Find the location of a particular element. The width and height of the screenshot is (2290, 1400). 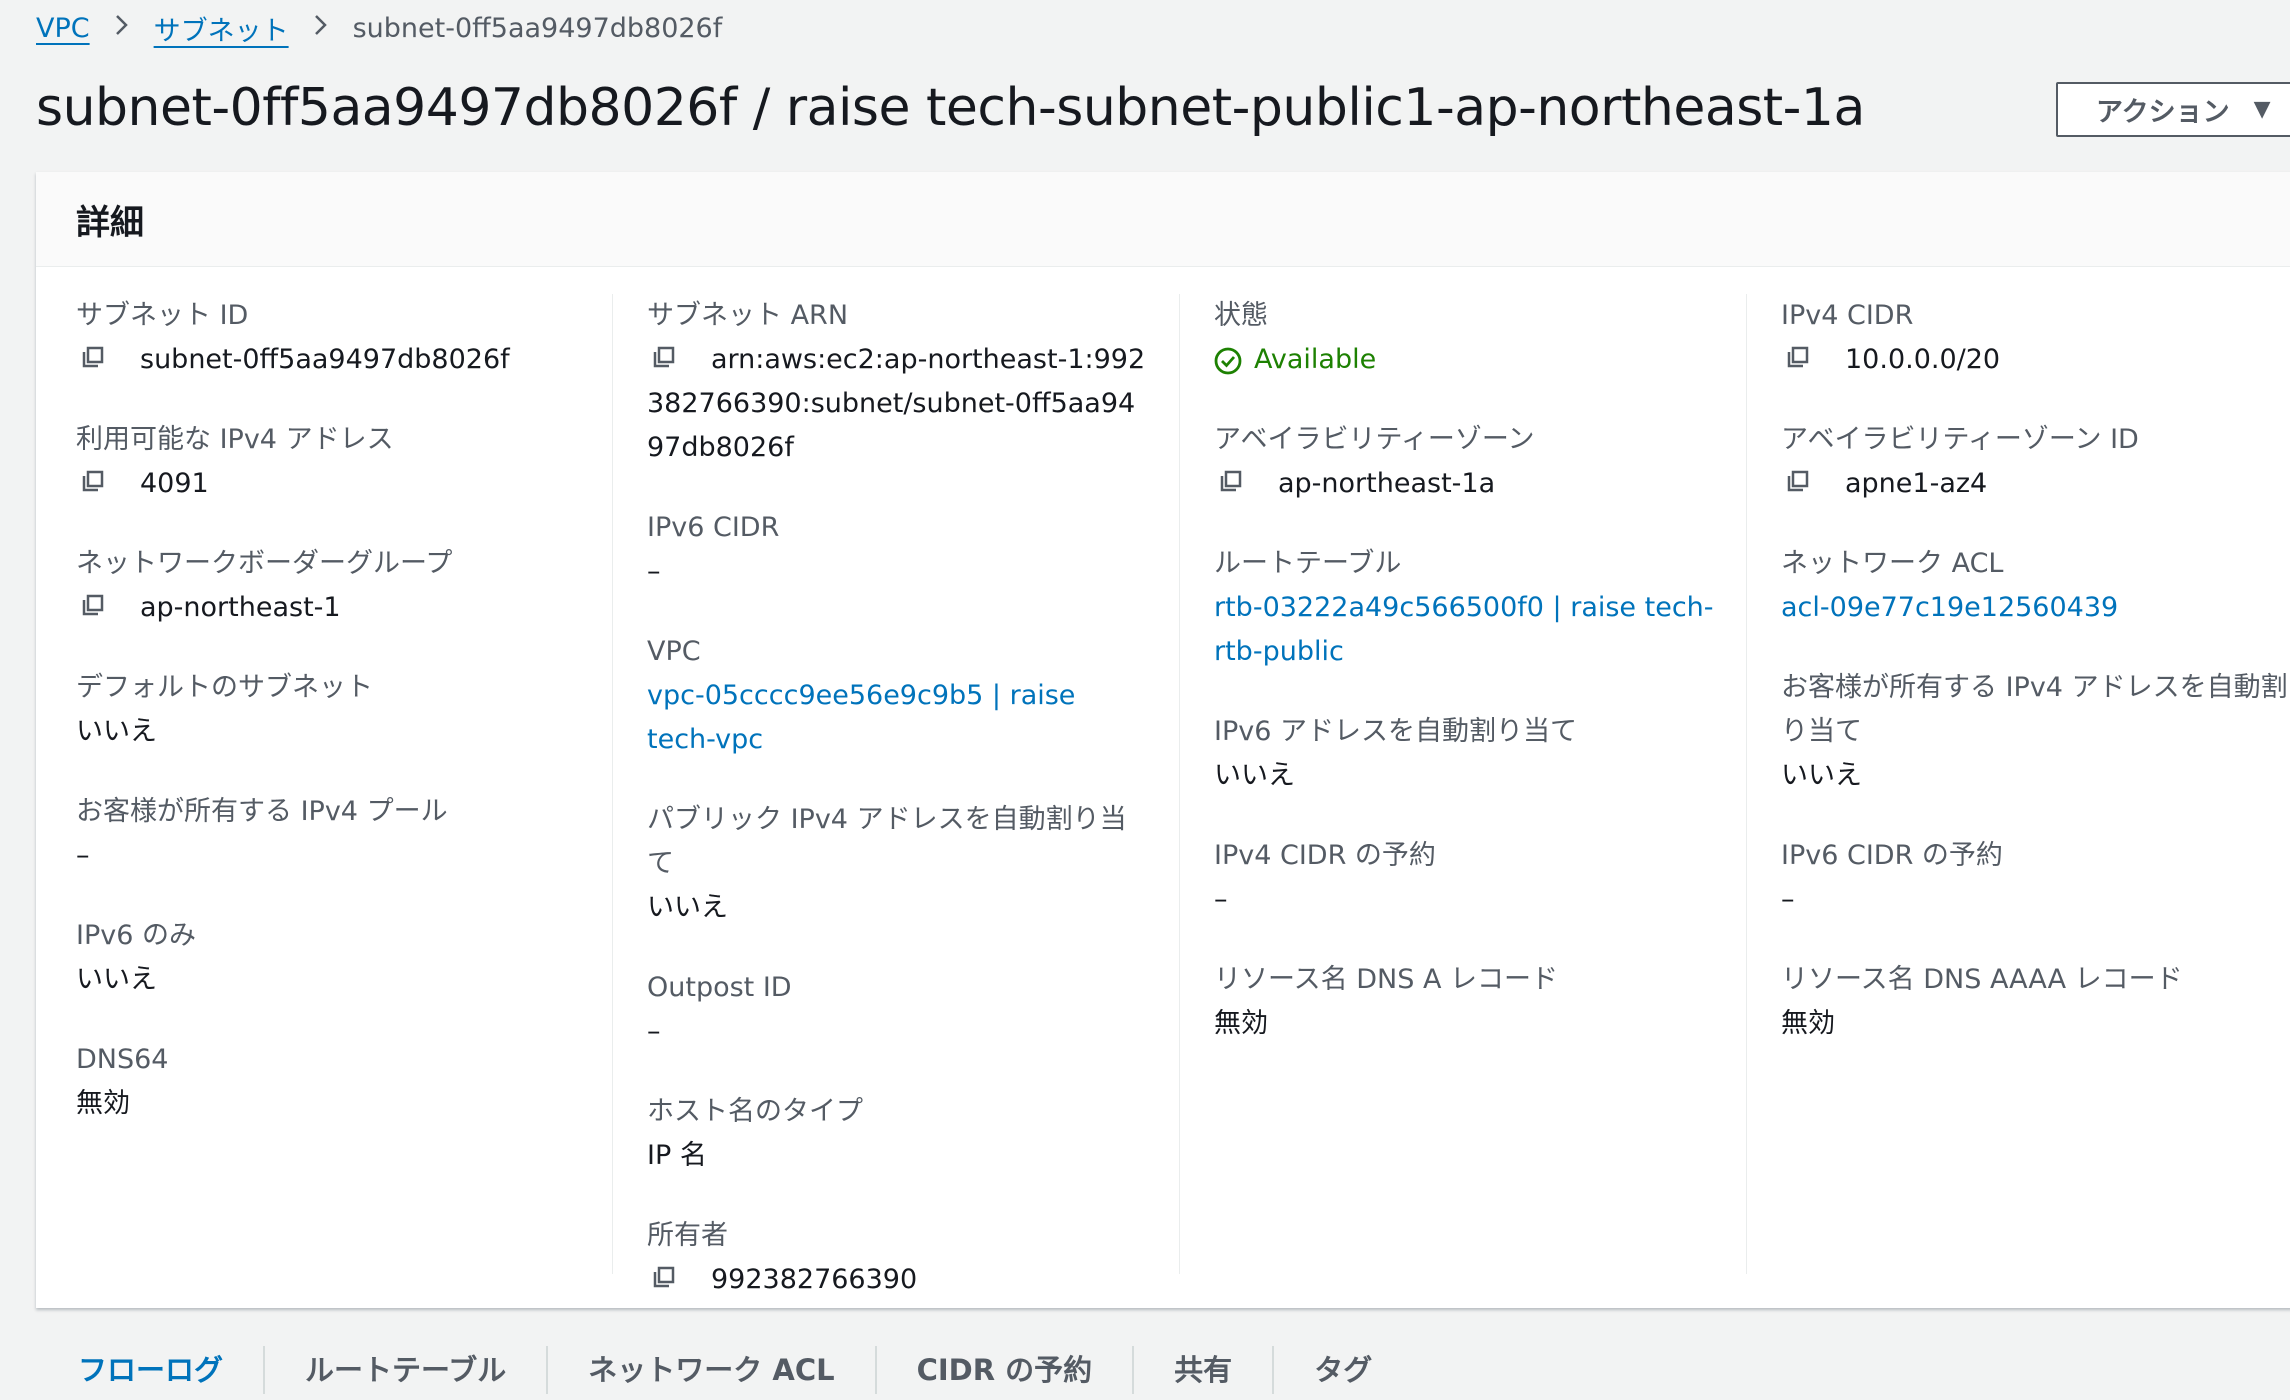

auto-ipv6-value: いいえ is located at coordinates (1254, 775).